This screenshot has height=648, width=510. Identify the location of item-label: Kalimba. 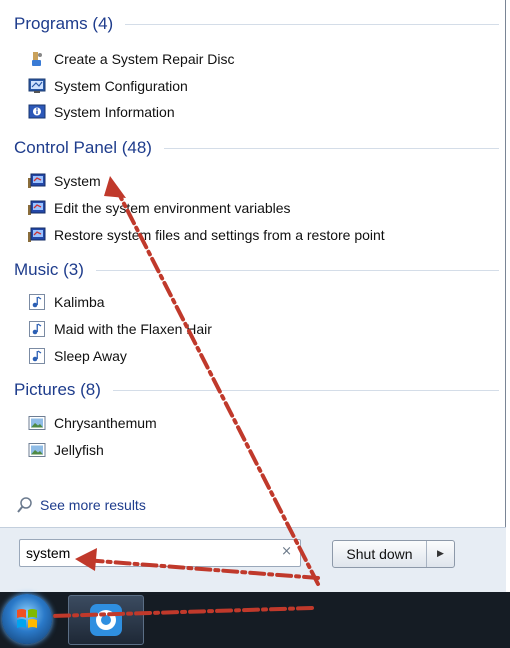
(79, 302).